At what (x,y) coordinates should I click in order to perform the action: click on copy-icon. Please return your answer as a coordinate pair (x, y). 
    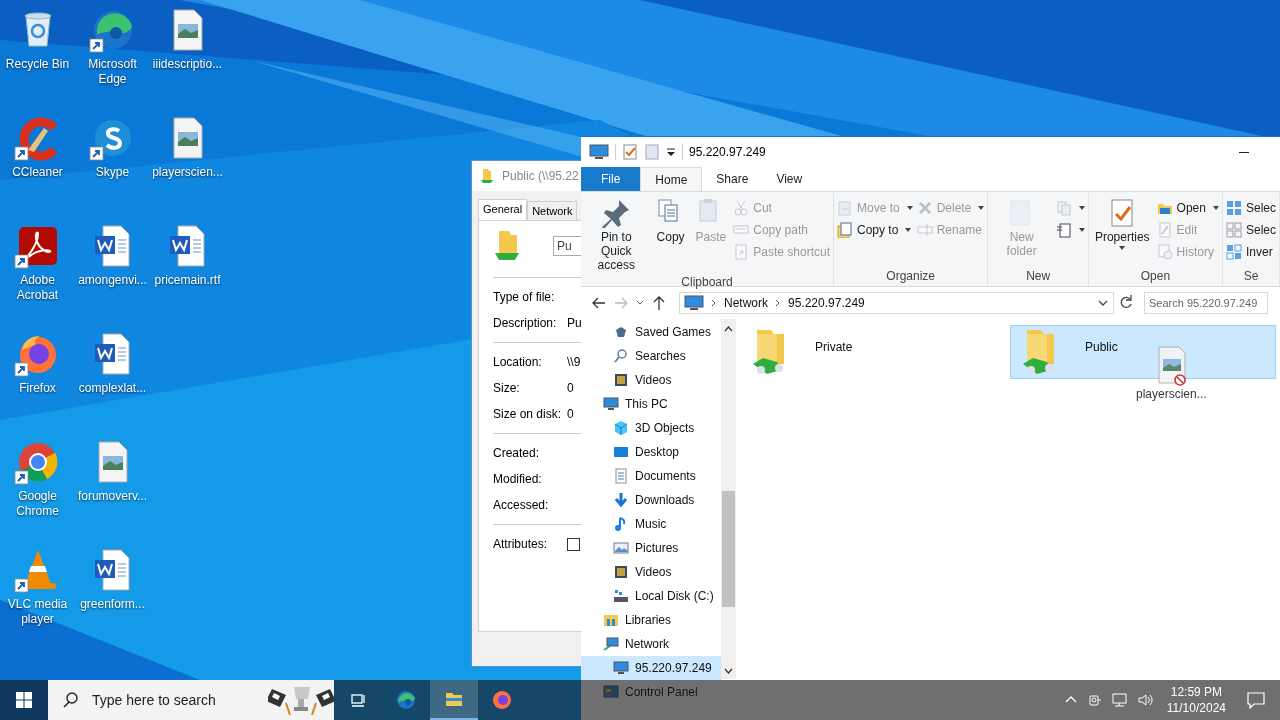
    Looking at the image, I should click on (845, 230).